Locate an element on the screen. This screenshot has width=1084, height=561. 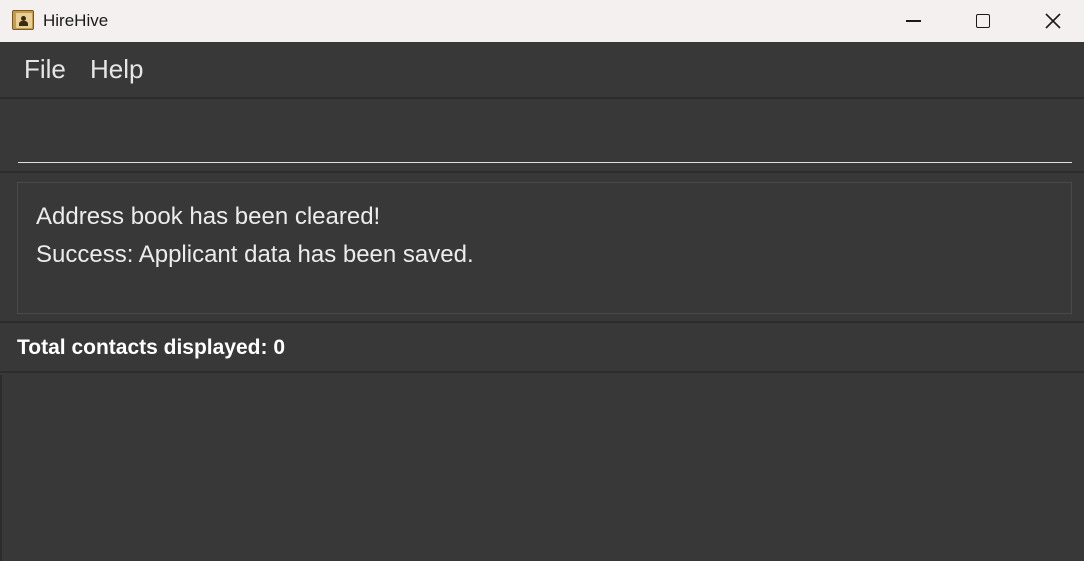
menu-bar: File Help is located at coordinates (542, 69).